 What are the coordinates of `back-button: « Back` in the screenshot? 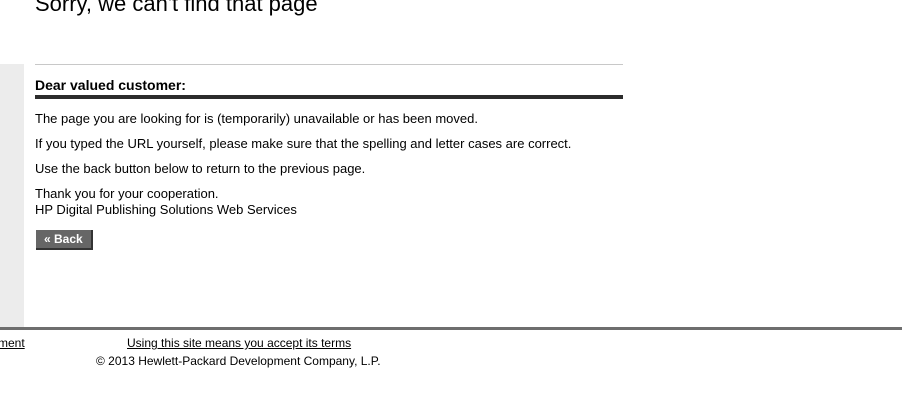 It's located at (64, 240).